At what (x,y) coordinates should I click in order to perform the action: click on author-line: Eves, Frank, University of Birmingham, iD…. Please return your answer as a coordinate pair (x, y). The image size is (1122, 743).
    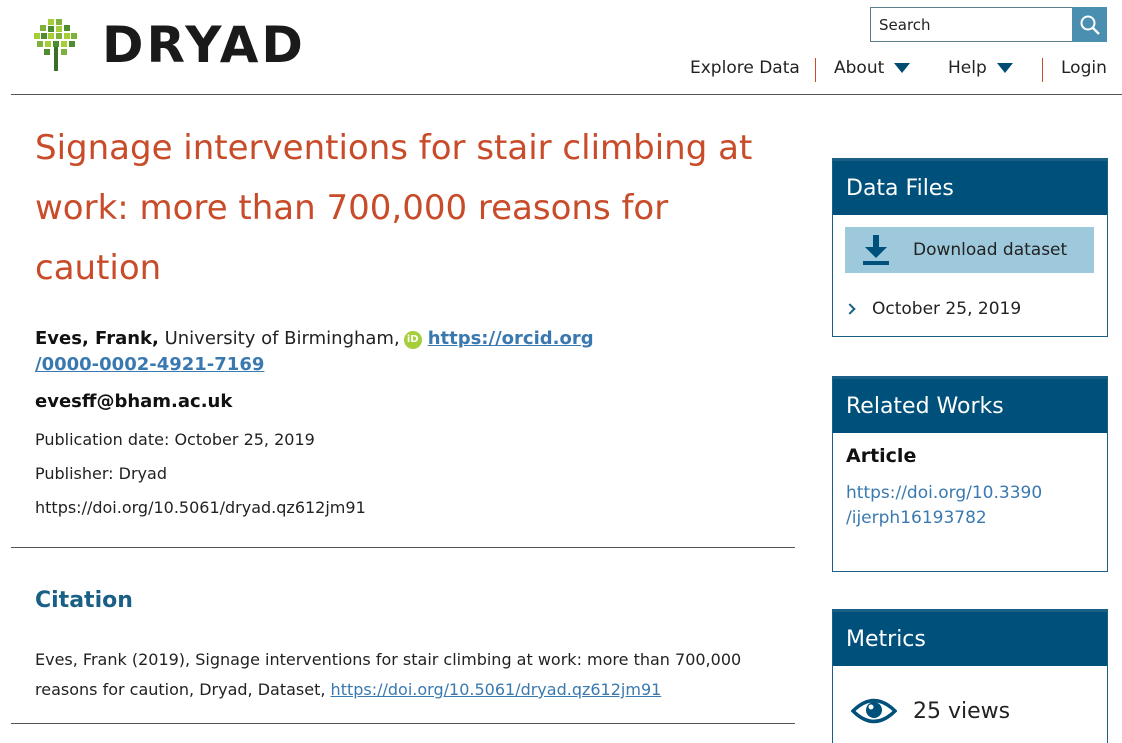
    Looking at the image, I should click on (335, 352).